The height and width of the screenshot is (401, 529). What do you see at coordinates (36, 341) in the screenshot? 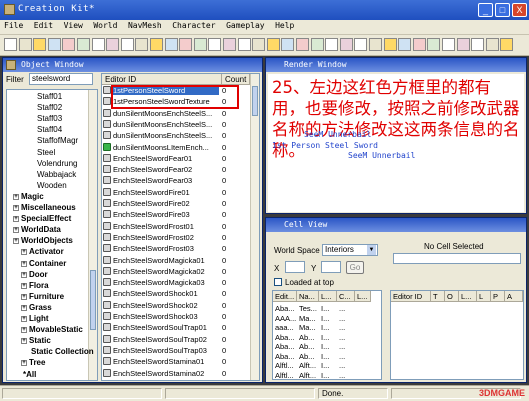
I see `tree-item: + Static` at bounding box center [36, 341].